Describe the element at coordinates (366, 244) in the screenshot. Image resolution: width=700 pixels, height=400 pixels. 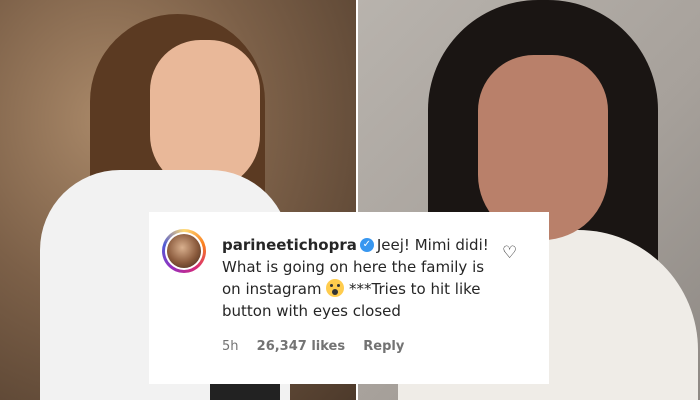
I see `verified-badge-icon: ✓` at that location.